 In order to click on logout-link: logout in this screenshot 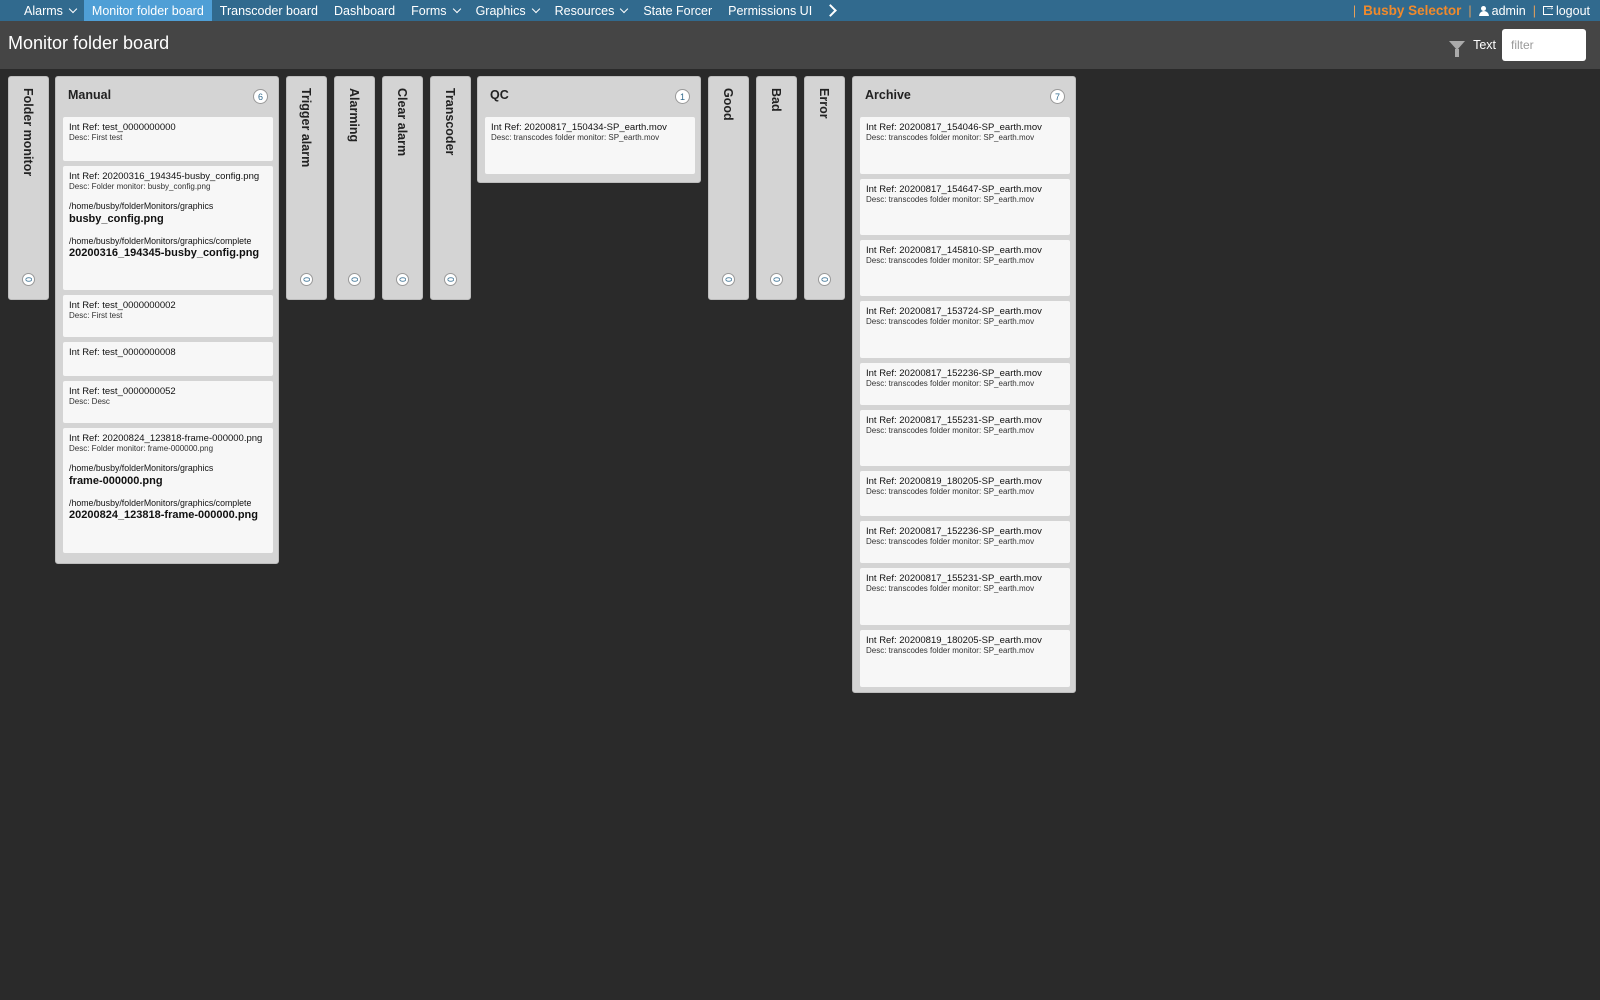, I will do `click(1566, 10)`.